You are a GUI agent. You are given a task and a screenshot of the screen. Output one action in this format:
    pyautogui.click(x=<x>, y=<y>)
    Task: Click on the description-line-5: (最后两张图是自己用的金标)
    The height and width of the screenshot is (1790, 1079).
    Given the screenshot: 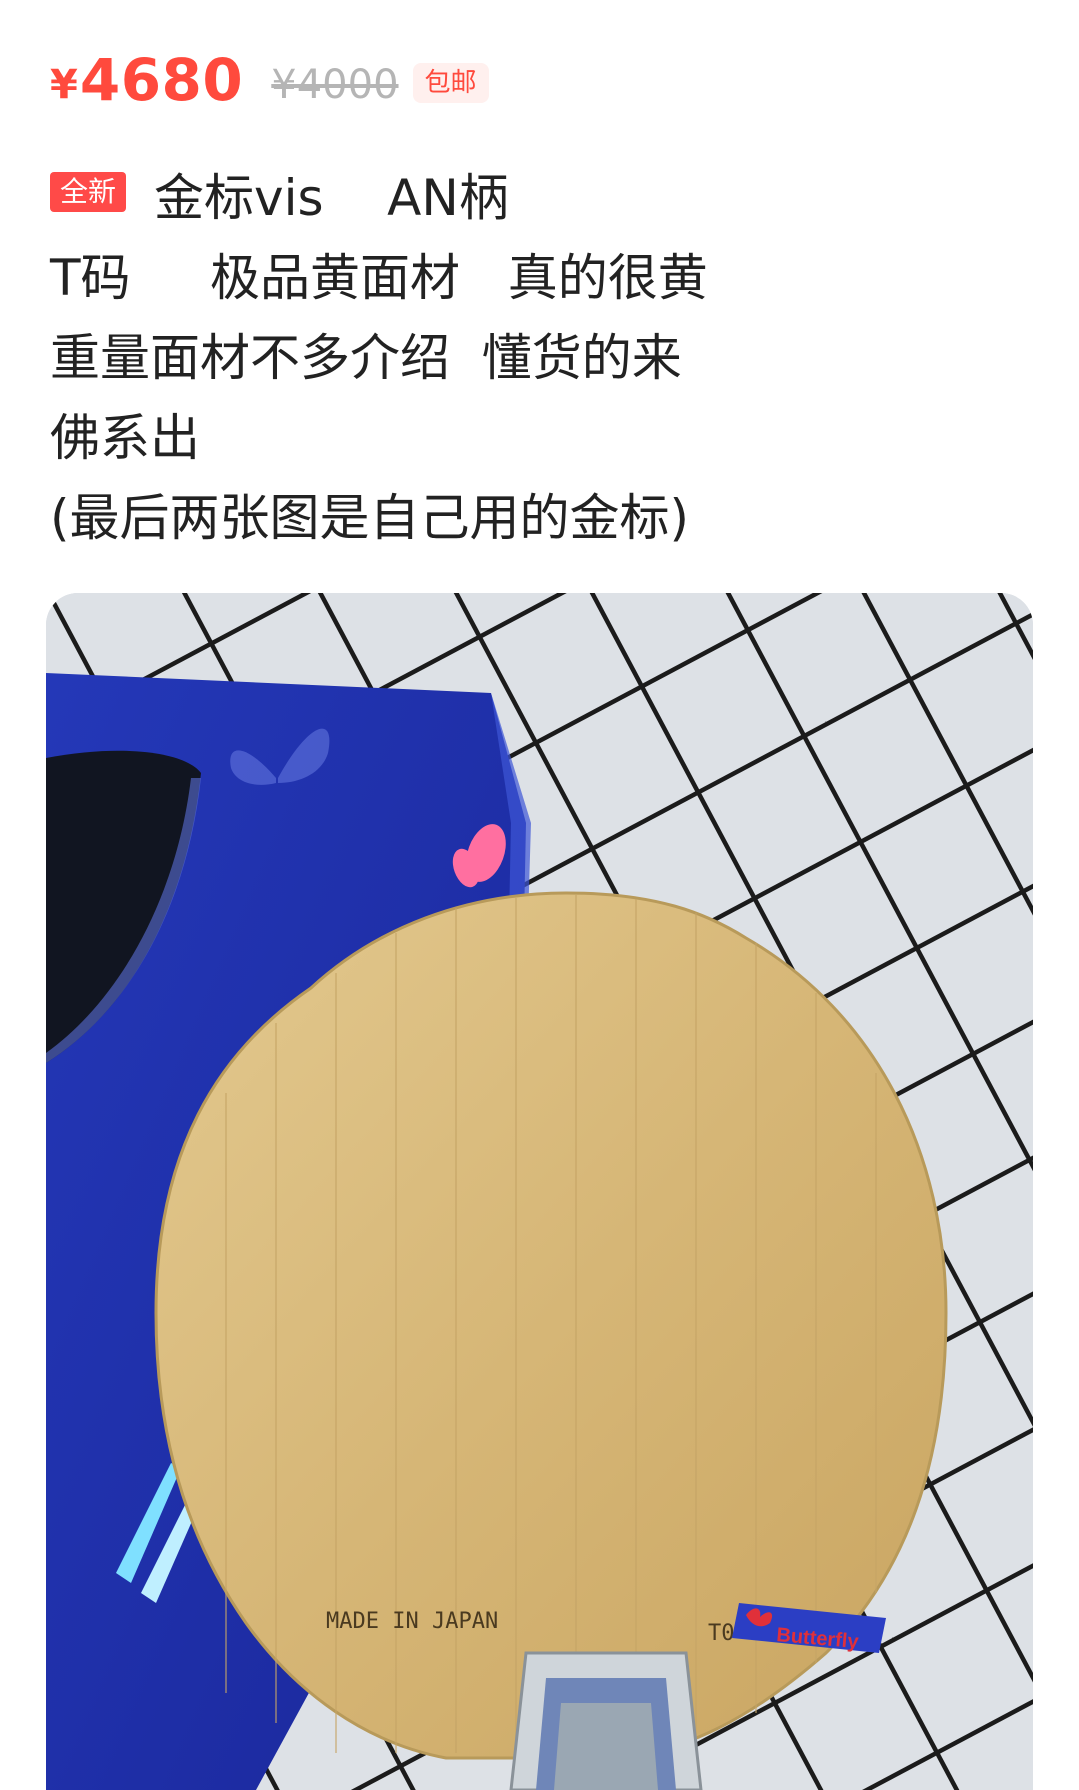 What is the action you would take?
    pyautogui.click(x=370, y=518)
    